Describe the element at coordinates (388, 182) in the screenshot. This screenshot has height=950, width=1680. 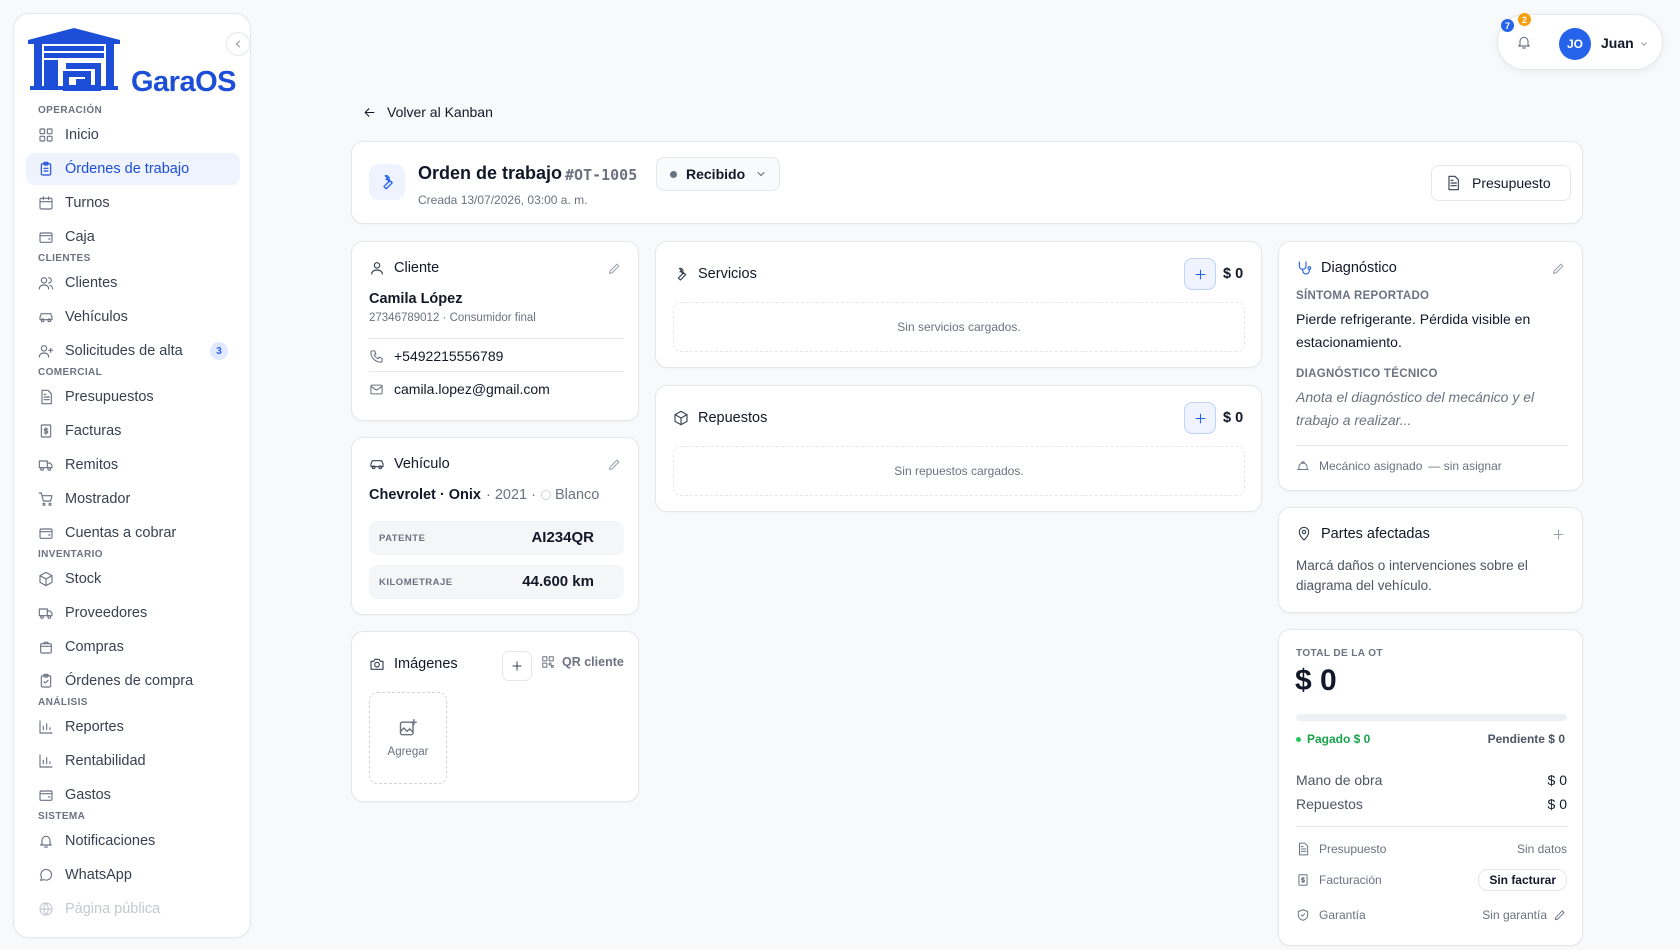
I see `wrench-icon` at that location.